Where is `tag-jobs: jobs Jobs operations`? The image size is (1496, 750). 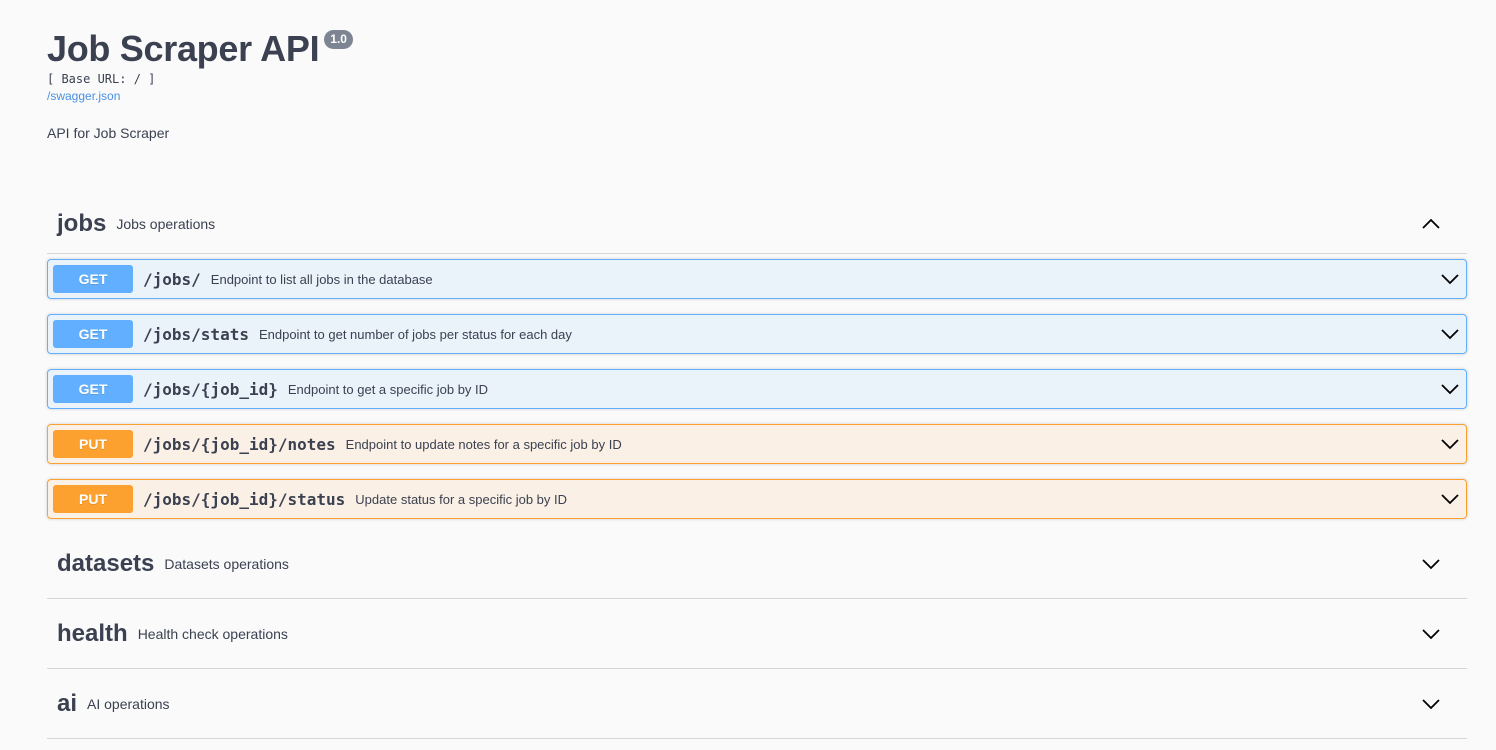 tag-jobs: jobs Jobs operations is located at coordinates (757, 224).